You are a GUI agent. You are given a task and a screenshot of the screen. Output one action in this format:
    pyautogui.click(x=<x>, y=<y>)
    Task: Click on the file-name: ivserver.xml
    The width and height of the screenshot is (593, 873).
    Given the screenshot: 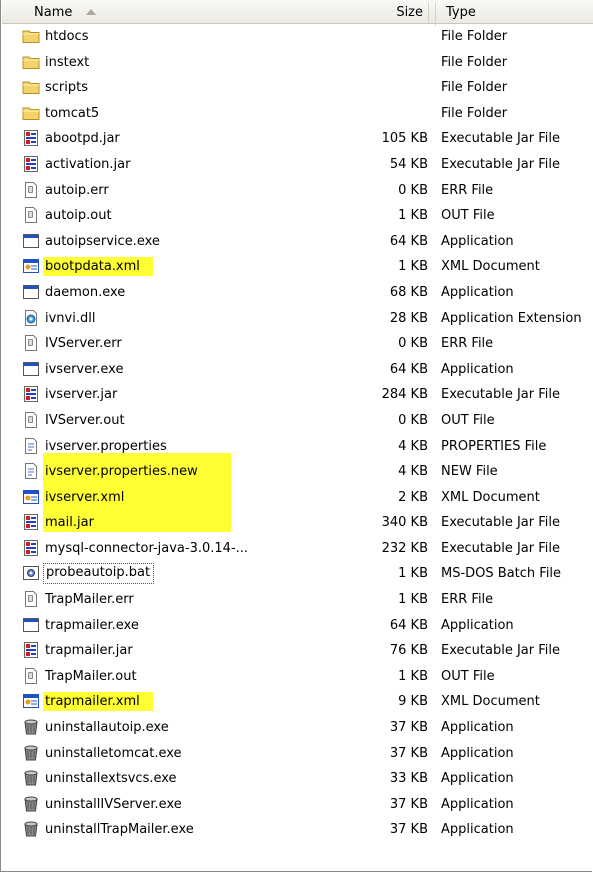 What is the action you would take?
    pyautogui.click(x=85, y=497)
    